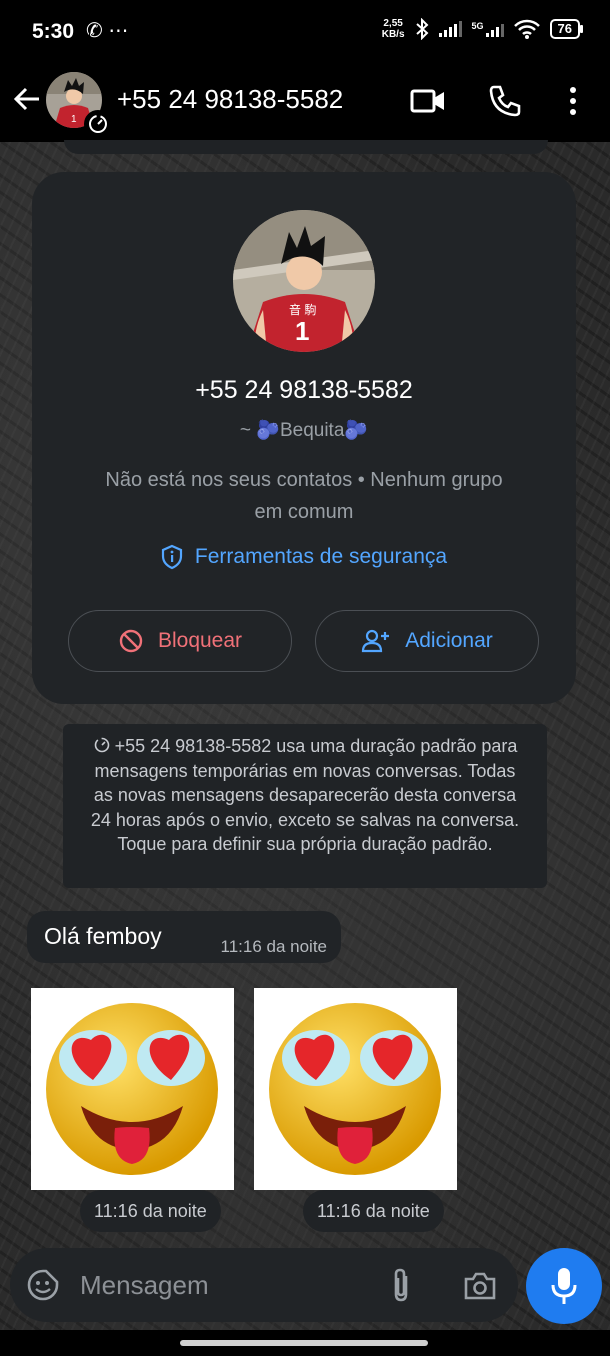 The image size is (610, 1356). Describe the element at coordinates (450, 29) in the screenshot. I see `signal-1-icon` at that location.